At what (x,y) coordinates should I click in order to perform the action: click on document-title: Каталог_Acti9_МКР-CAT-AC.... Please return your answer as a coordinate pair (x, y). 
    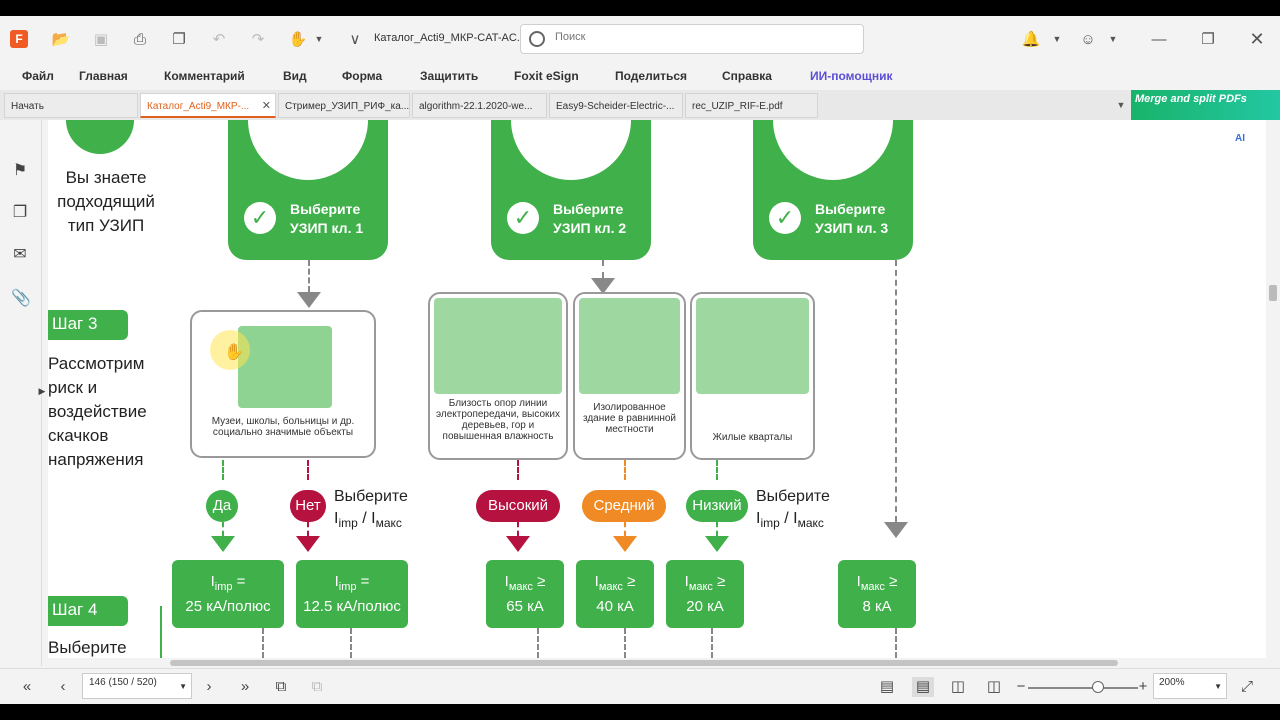
    Looking at the image, I should click on (450, 38).